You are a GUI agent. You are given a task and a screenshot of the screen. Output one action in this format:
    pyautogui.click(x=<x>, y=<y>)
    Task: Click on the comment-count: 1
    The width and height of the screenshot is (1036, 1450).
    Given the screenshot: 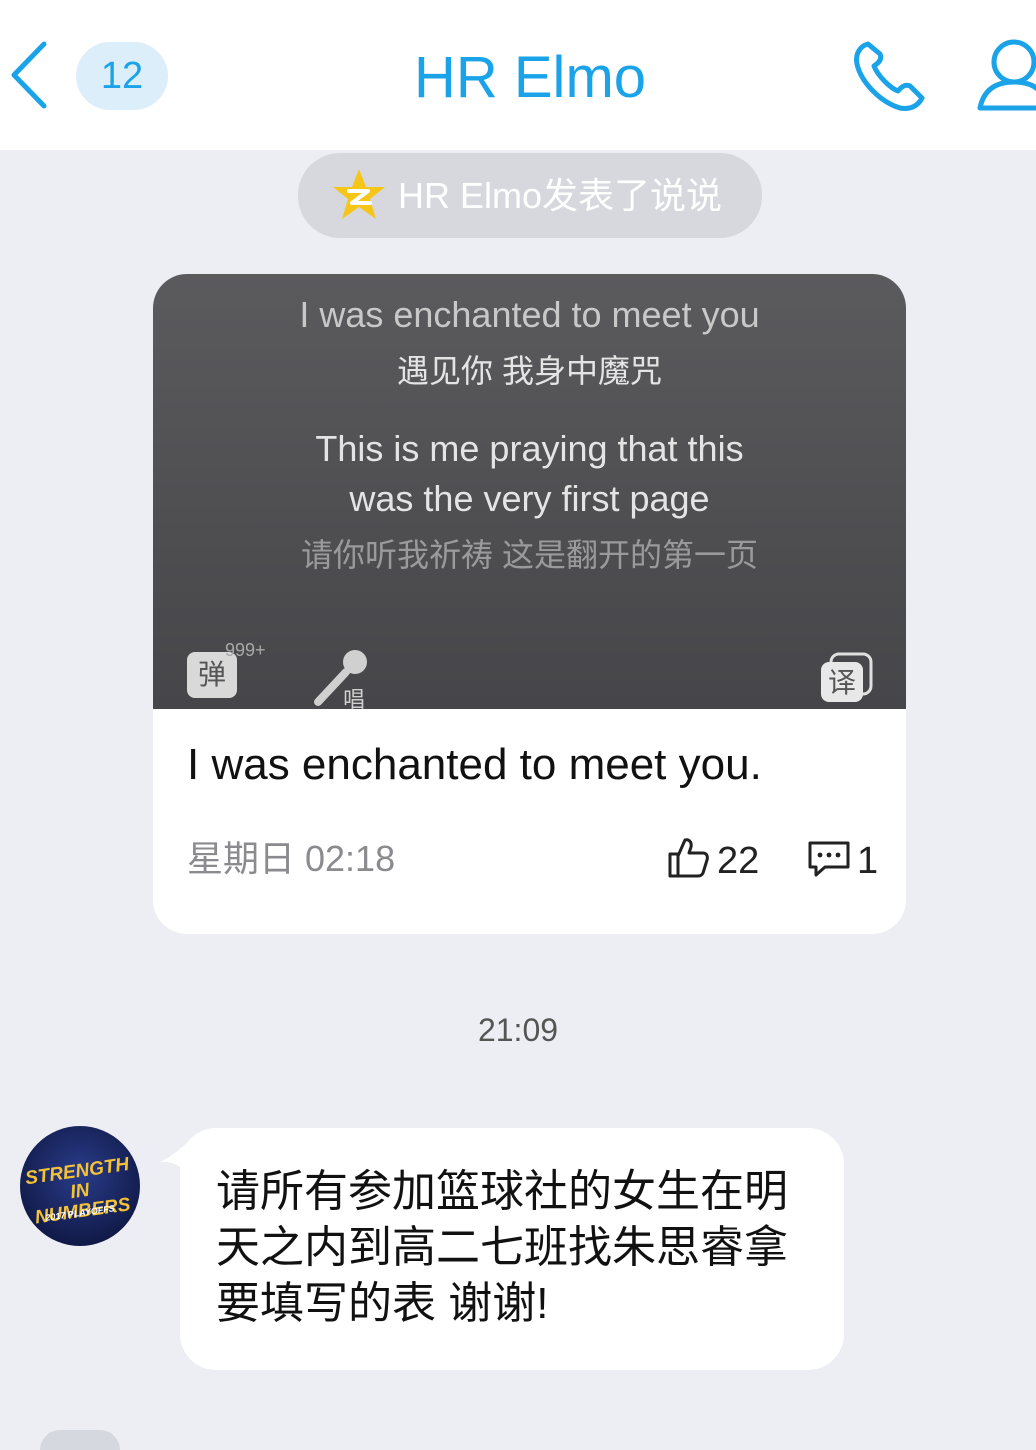 What is the action you would take?
    pyautogui.click(x=868, y=861)
    